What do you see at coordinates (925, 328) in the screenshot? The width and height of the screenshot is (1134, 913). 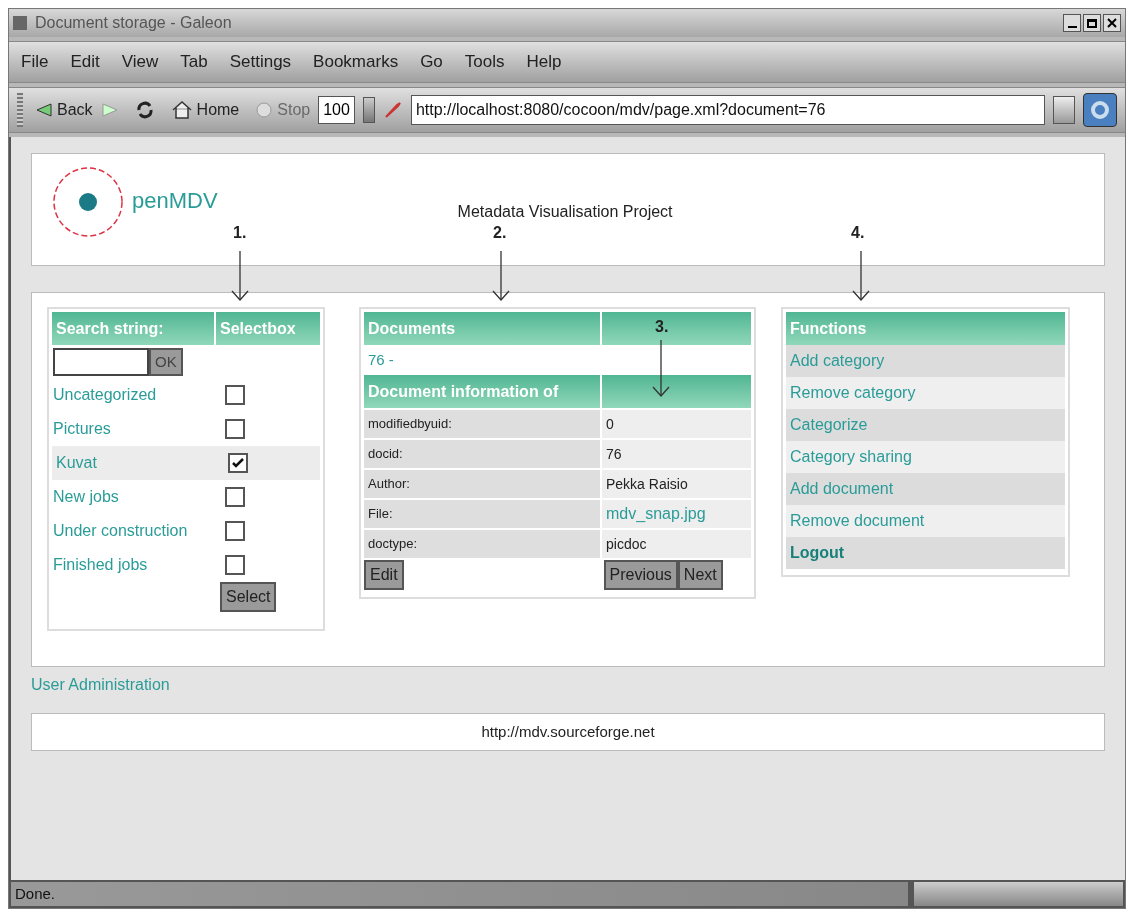 I see `panel-header: Functions` at bounding box center [925, 328].